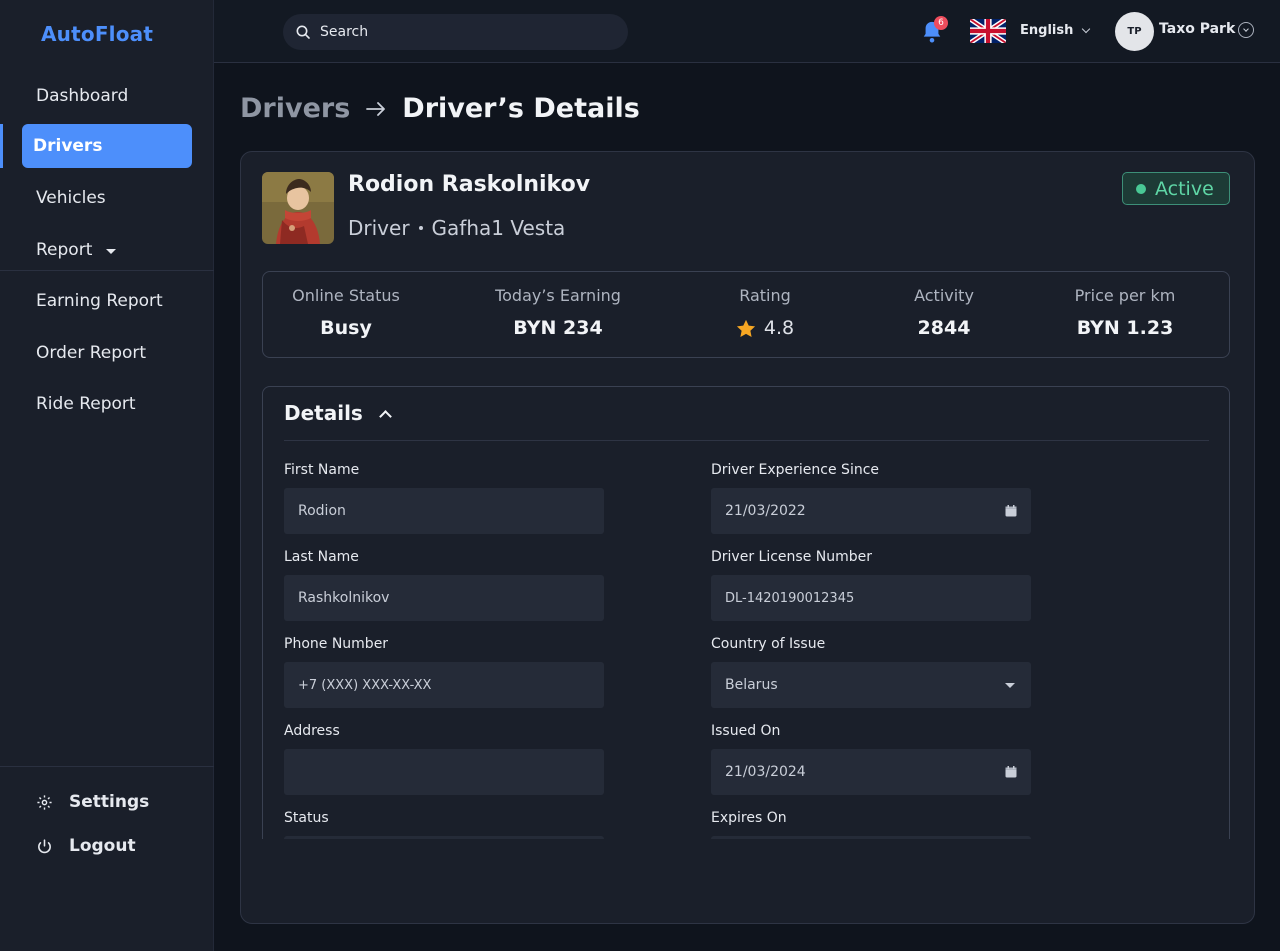 This screenshot has width=1280, height=951. What do you see at coordinates (765, 312) in the screenshot?
I see `stat-rating: Rating 4.8` at bounding box center [765, 312].